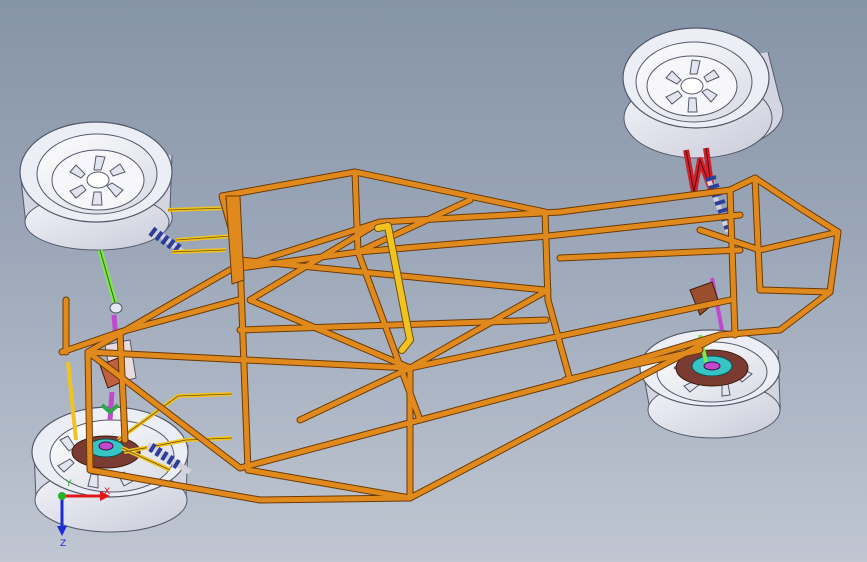  What do you see at coordinates (111, 406) in the screenshot?
I see `front-right-upright-link` at bounding box center [111, 406].